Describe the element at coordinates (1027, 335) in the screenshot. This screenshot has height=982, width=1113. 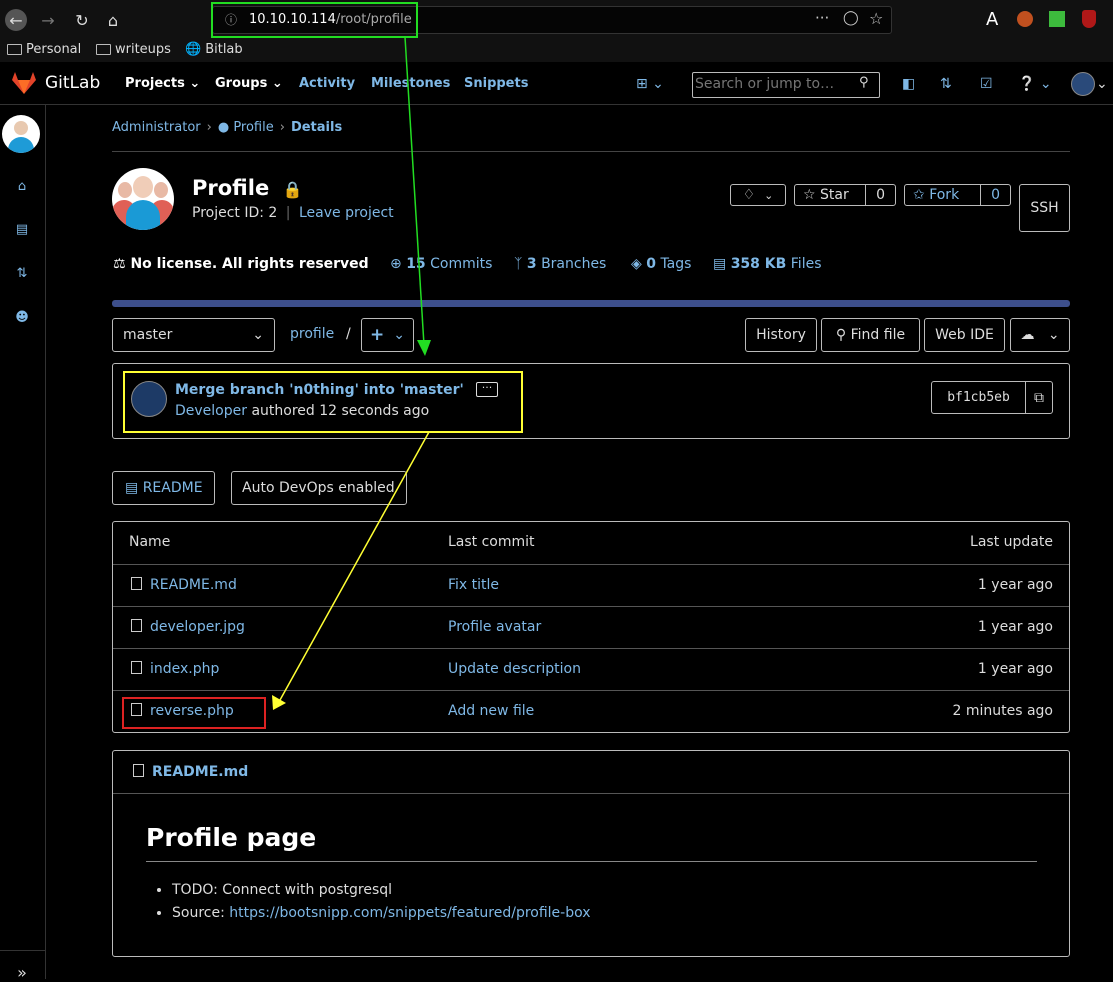
I see `download-icon: ☁` at that location.